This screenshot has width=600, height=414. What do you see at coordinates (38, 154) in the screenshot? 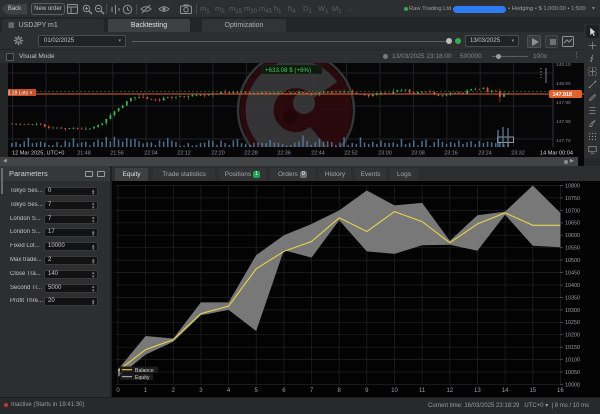
I see `svg-text: 12 Mar 2025, UTC+0` at bounding box center [38, 154].